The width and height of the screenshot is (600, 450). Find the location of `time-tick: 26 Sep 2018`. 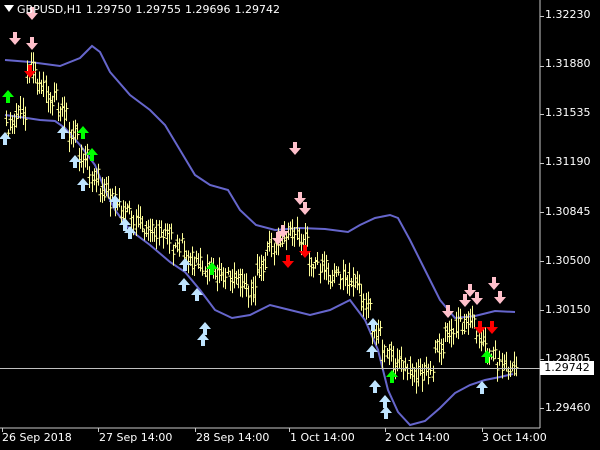

time-tick: 26 Sep 2018 is located at coordinates (37, 437).